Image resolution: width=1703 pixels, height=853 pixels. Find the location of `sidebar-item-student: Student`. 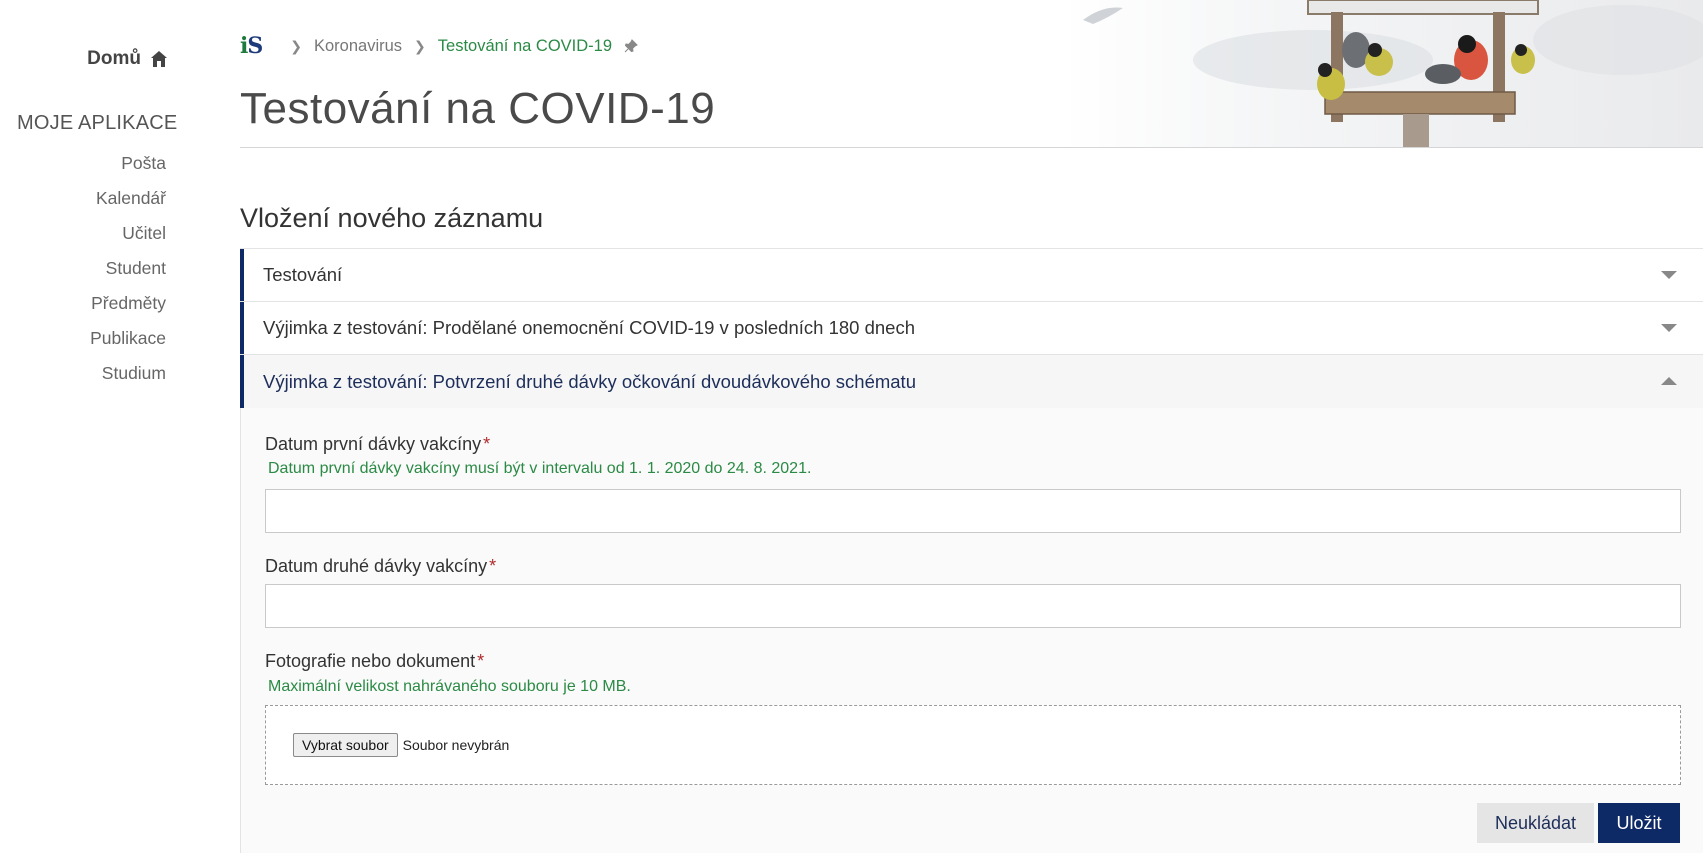

sidebar-item-student: Student is located at coordinates (128, 274).